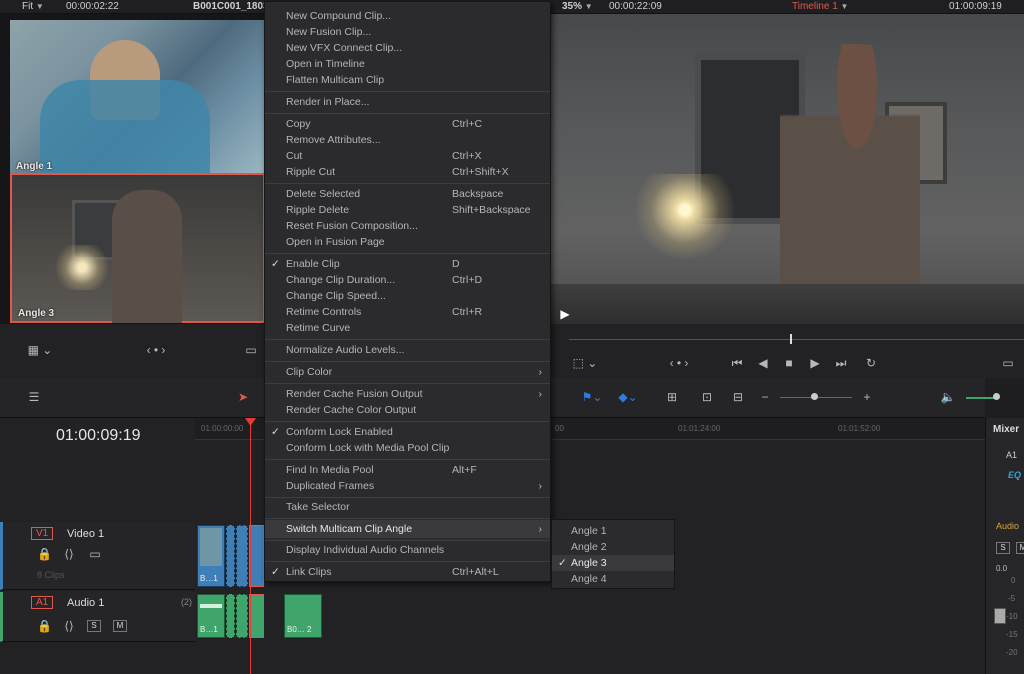 The height and width of the screenshot is (674, 1024). Describe the element at coordinates (42, 533) in the screenshot. I see `video-track-tag: V1` at that location.